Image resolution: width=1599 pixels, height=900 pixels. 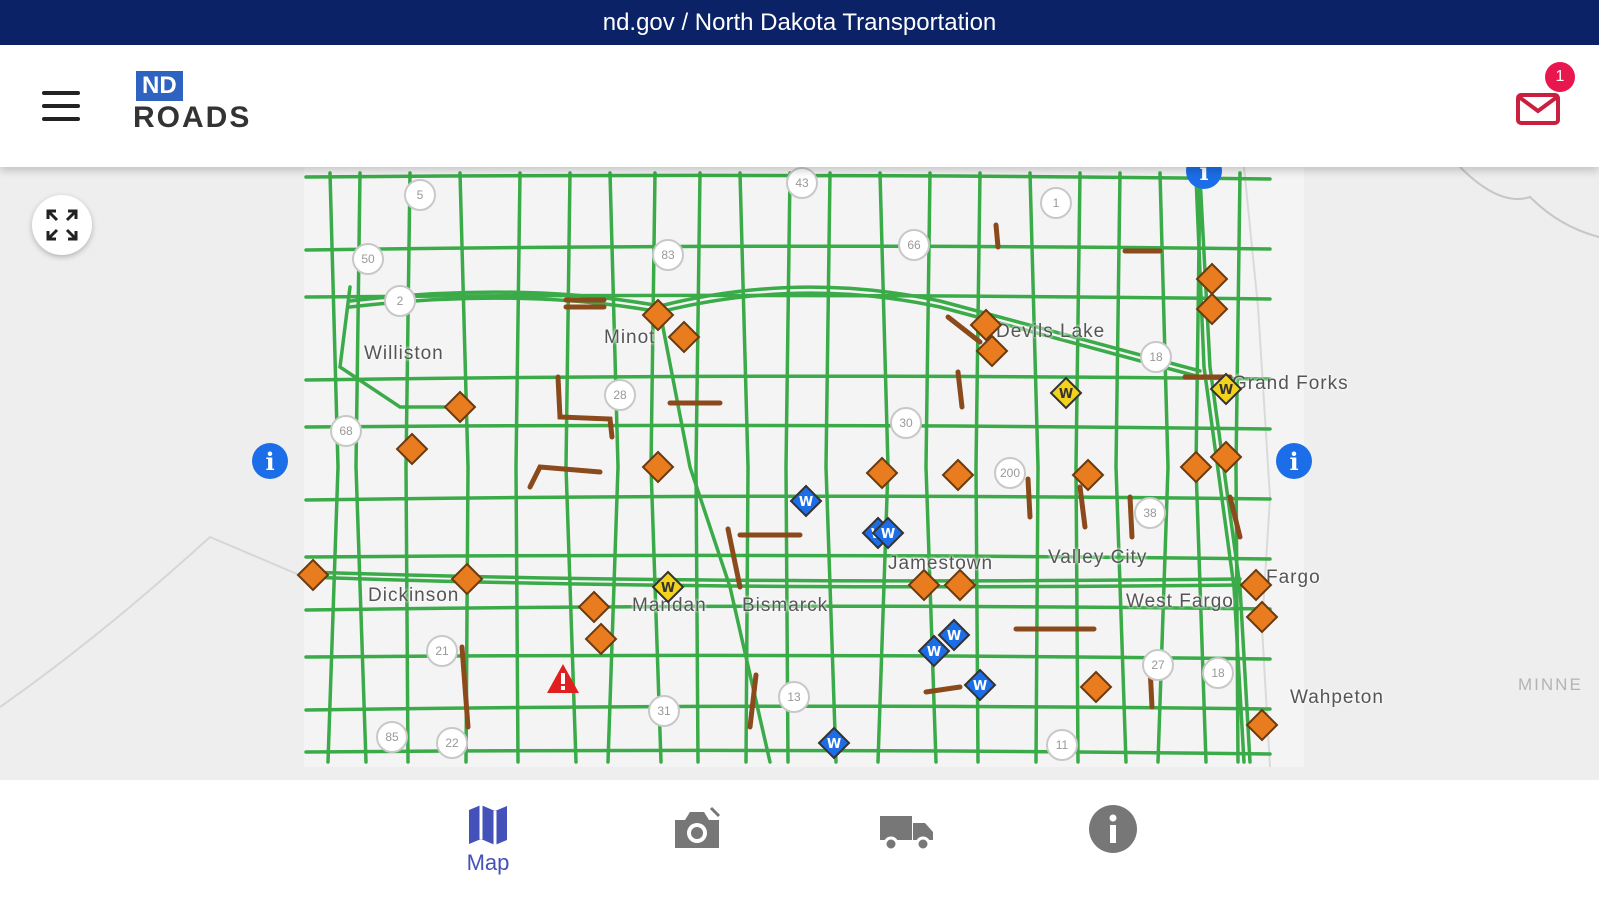 I want to click on tab-map-label: Map, so click(x=488, y=862).